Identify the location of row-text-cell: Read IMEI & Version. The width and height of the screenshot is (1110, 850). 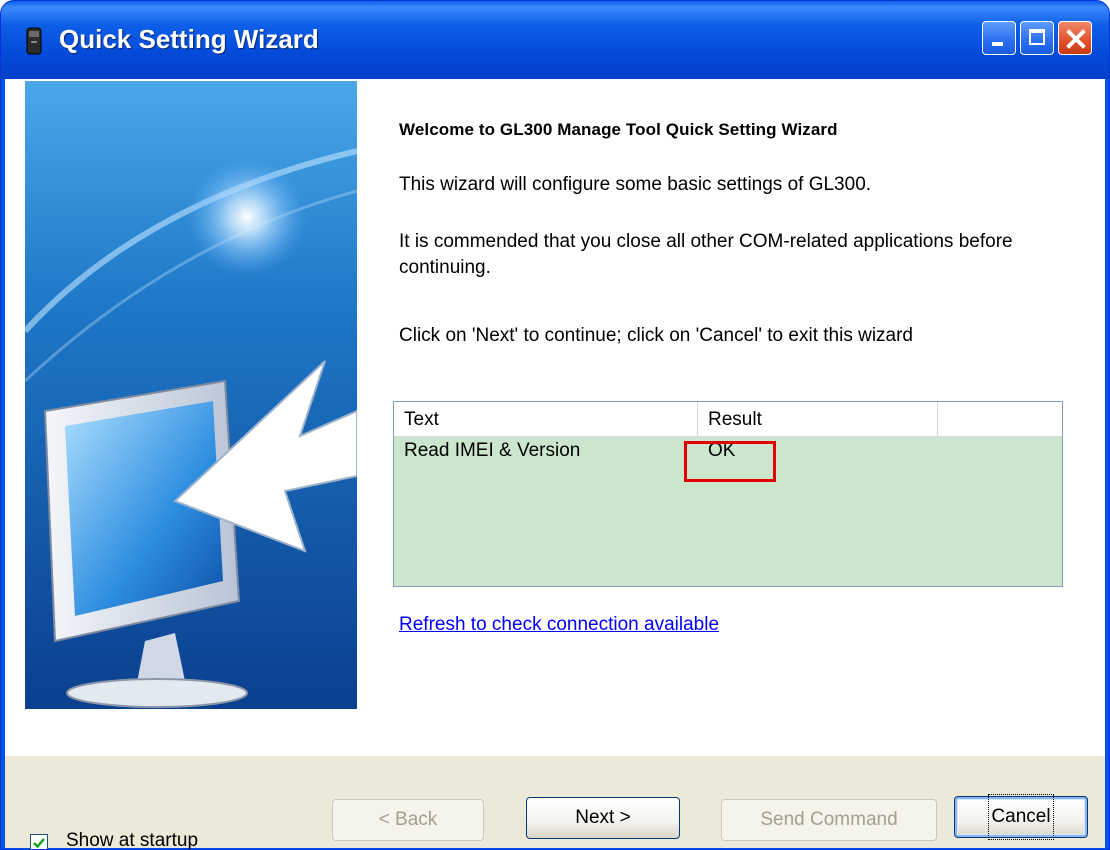
(492, 450).